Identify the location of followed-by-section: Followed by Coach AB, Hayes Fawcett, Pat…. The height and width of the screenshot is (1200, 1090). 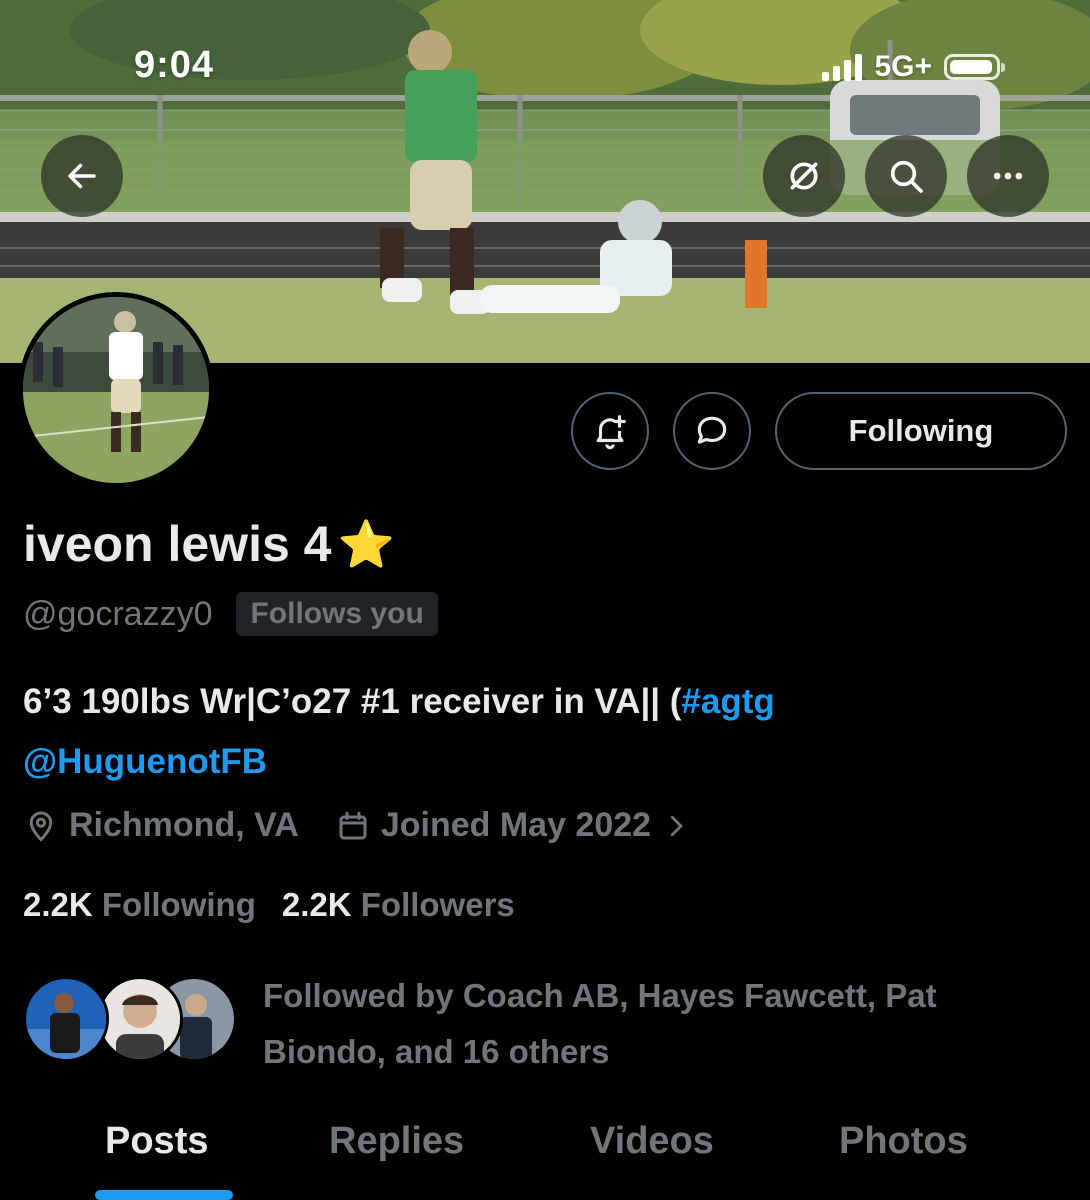
(543, 1028).